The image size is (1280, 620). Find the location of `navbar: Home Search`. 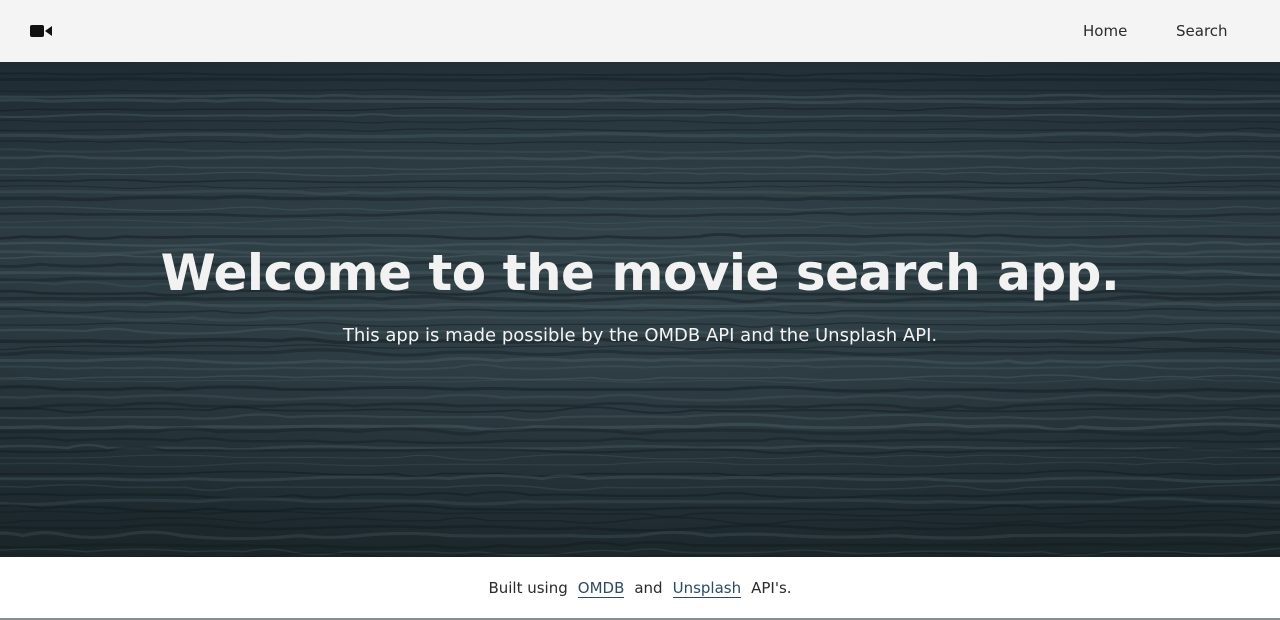

navbar: Home Search is located at coordinates (640, 31).